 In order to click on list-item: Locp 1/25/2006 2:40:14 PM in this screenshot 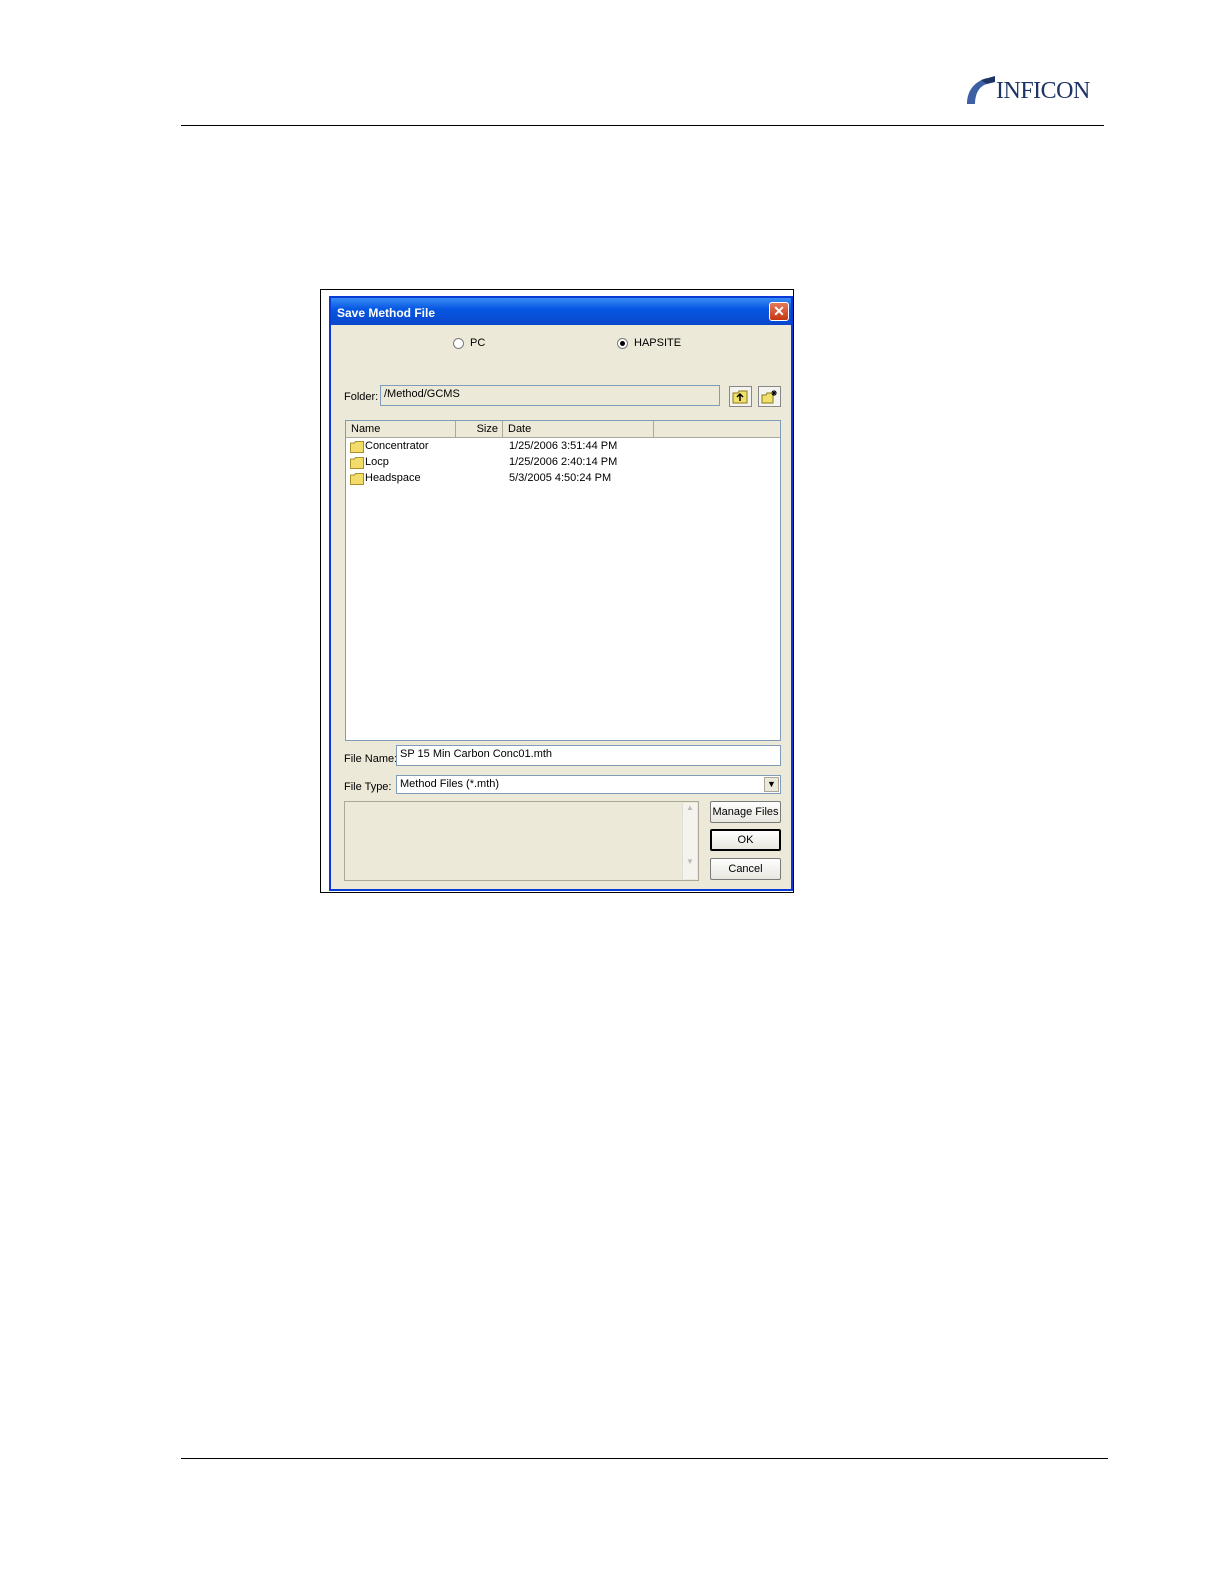, I will do `click(564, 463)`.